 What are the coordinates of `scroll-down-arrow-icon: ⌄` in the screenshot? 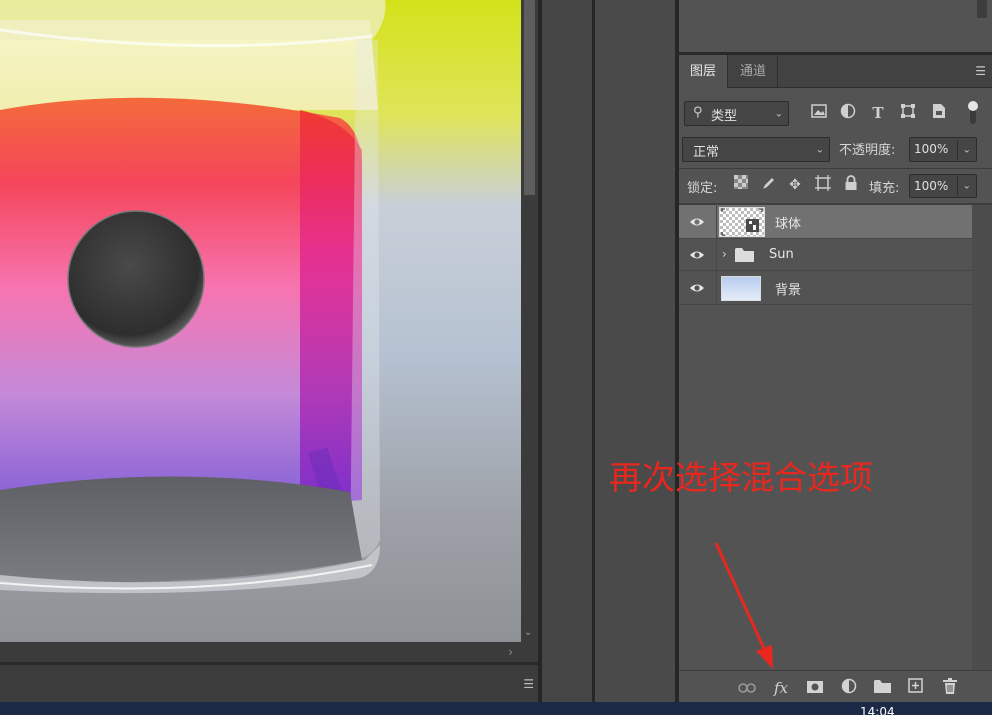 It's located at (528, 633).